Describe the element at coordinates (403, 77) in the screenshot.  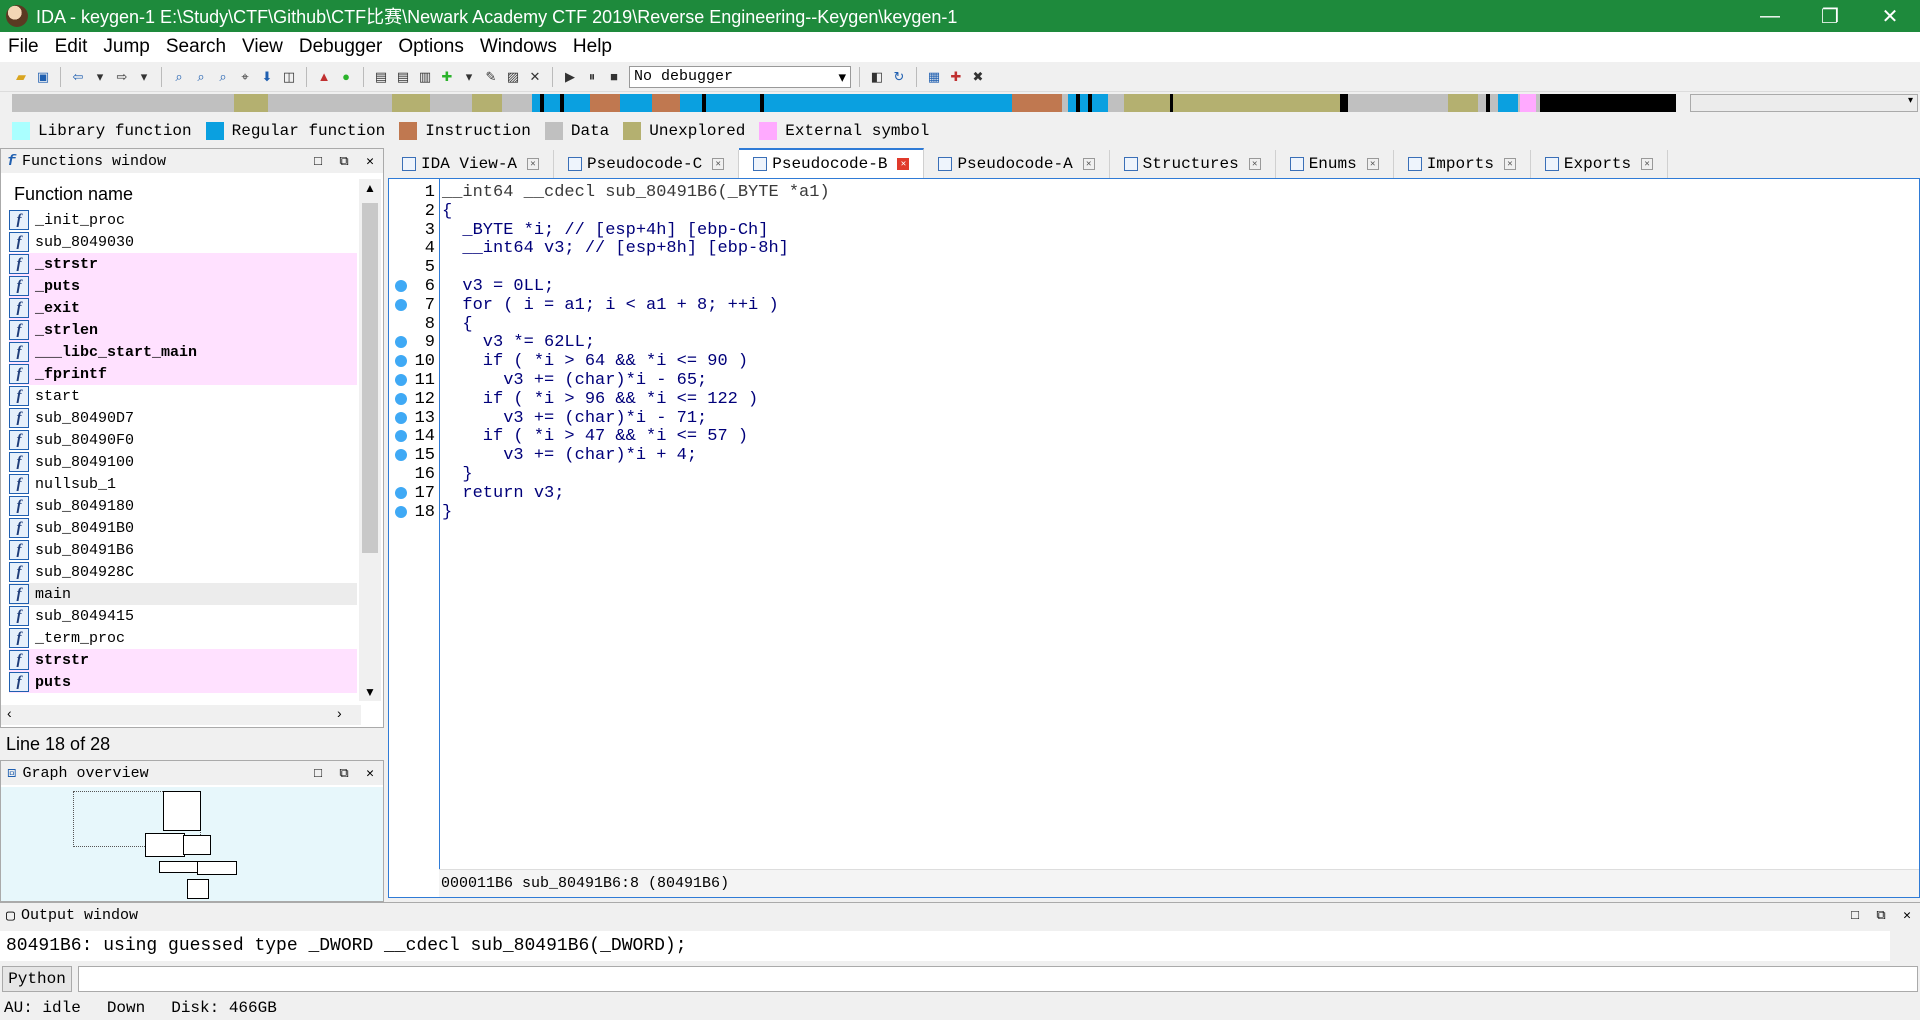
I see `enum-icon: ▤` at that location.